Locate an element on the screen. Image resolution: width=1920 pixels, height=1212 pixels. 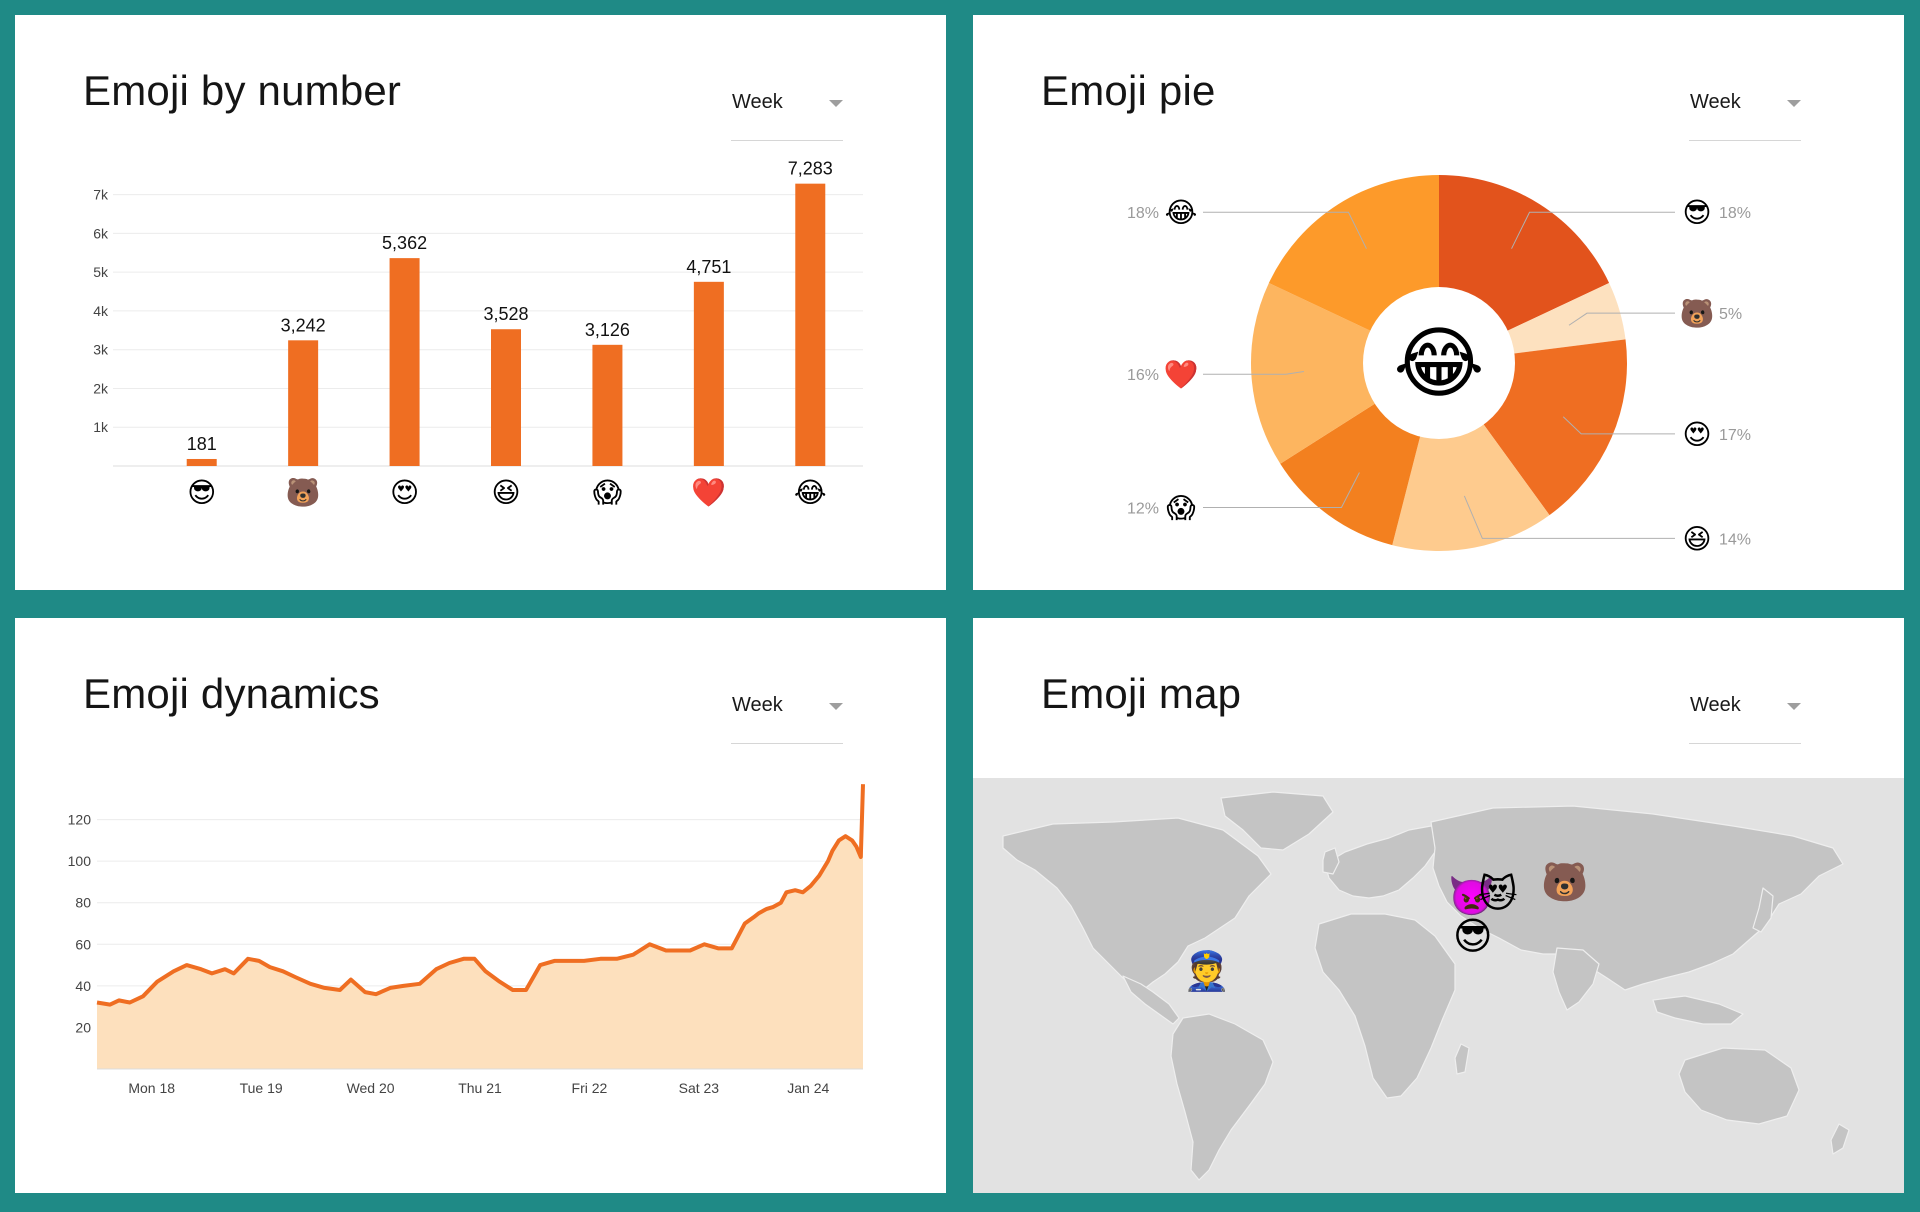
pie-legend-emoji: 😎 is located at coordinates (1696, 212).